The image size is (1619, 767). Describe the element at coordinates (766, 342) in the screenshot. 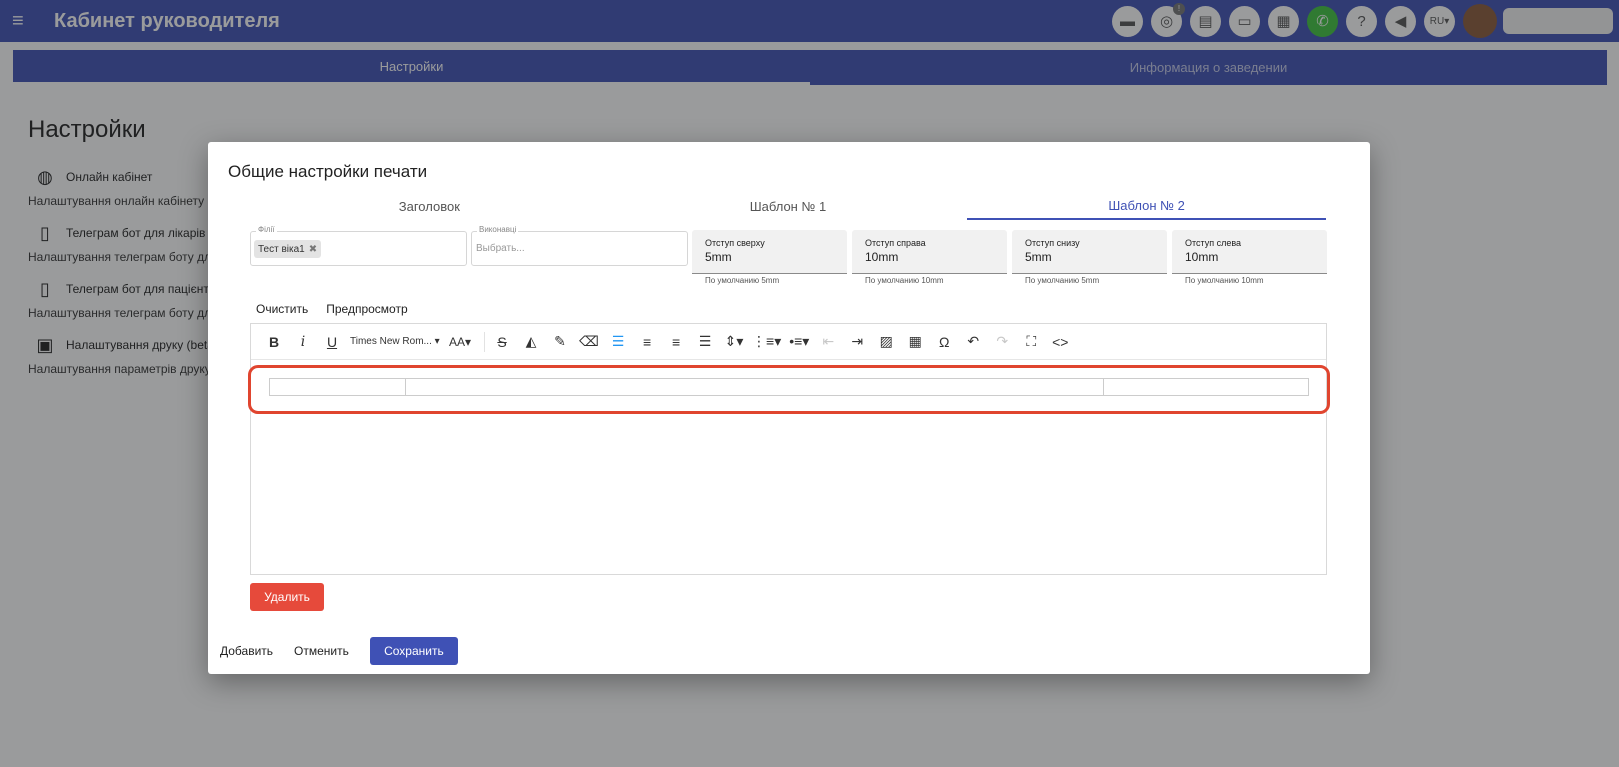

I see `ordered-list-icon: ⋮≡▾` at that location.